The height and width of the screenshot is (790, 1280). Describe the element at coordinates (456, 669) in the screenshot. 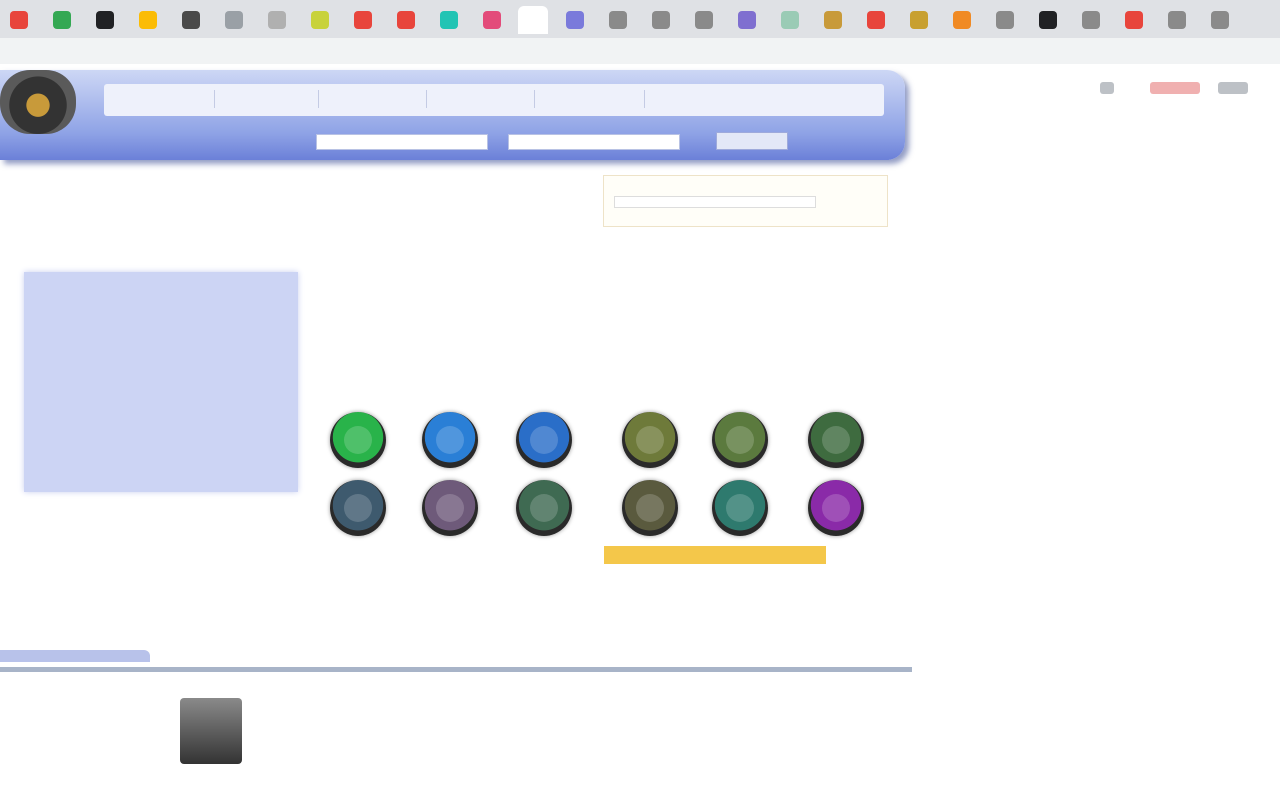

I see `footer-divider` at that location.